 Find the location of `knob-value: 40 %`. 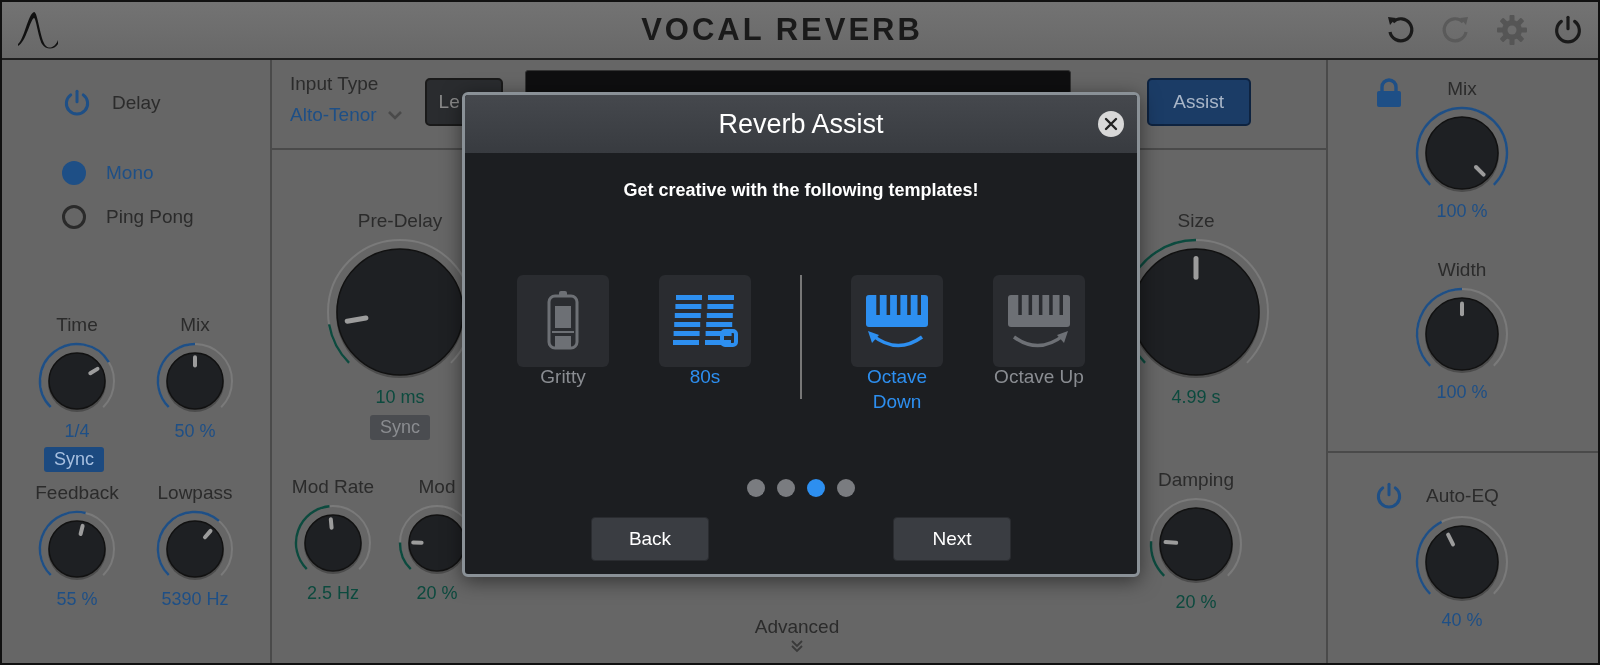

knob-value: 40 % is located at coordinates (1462, 620).